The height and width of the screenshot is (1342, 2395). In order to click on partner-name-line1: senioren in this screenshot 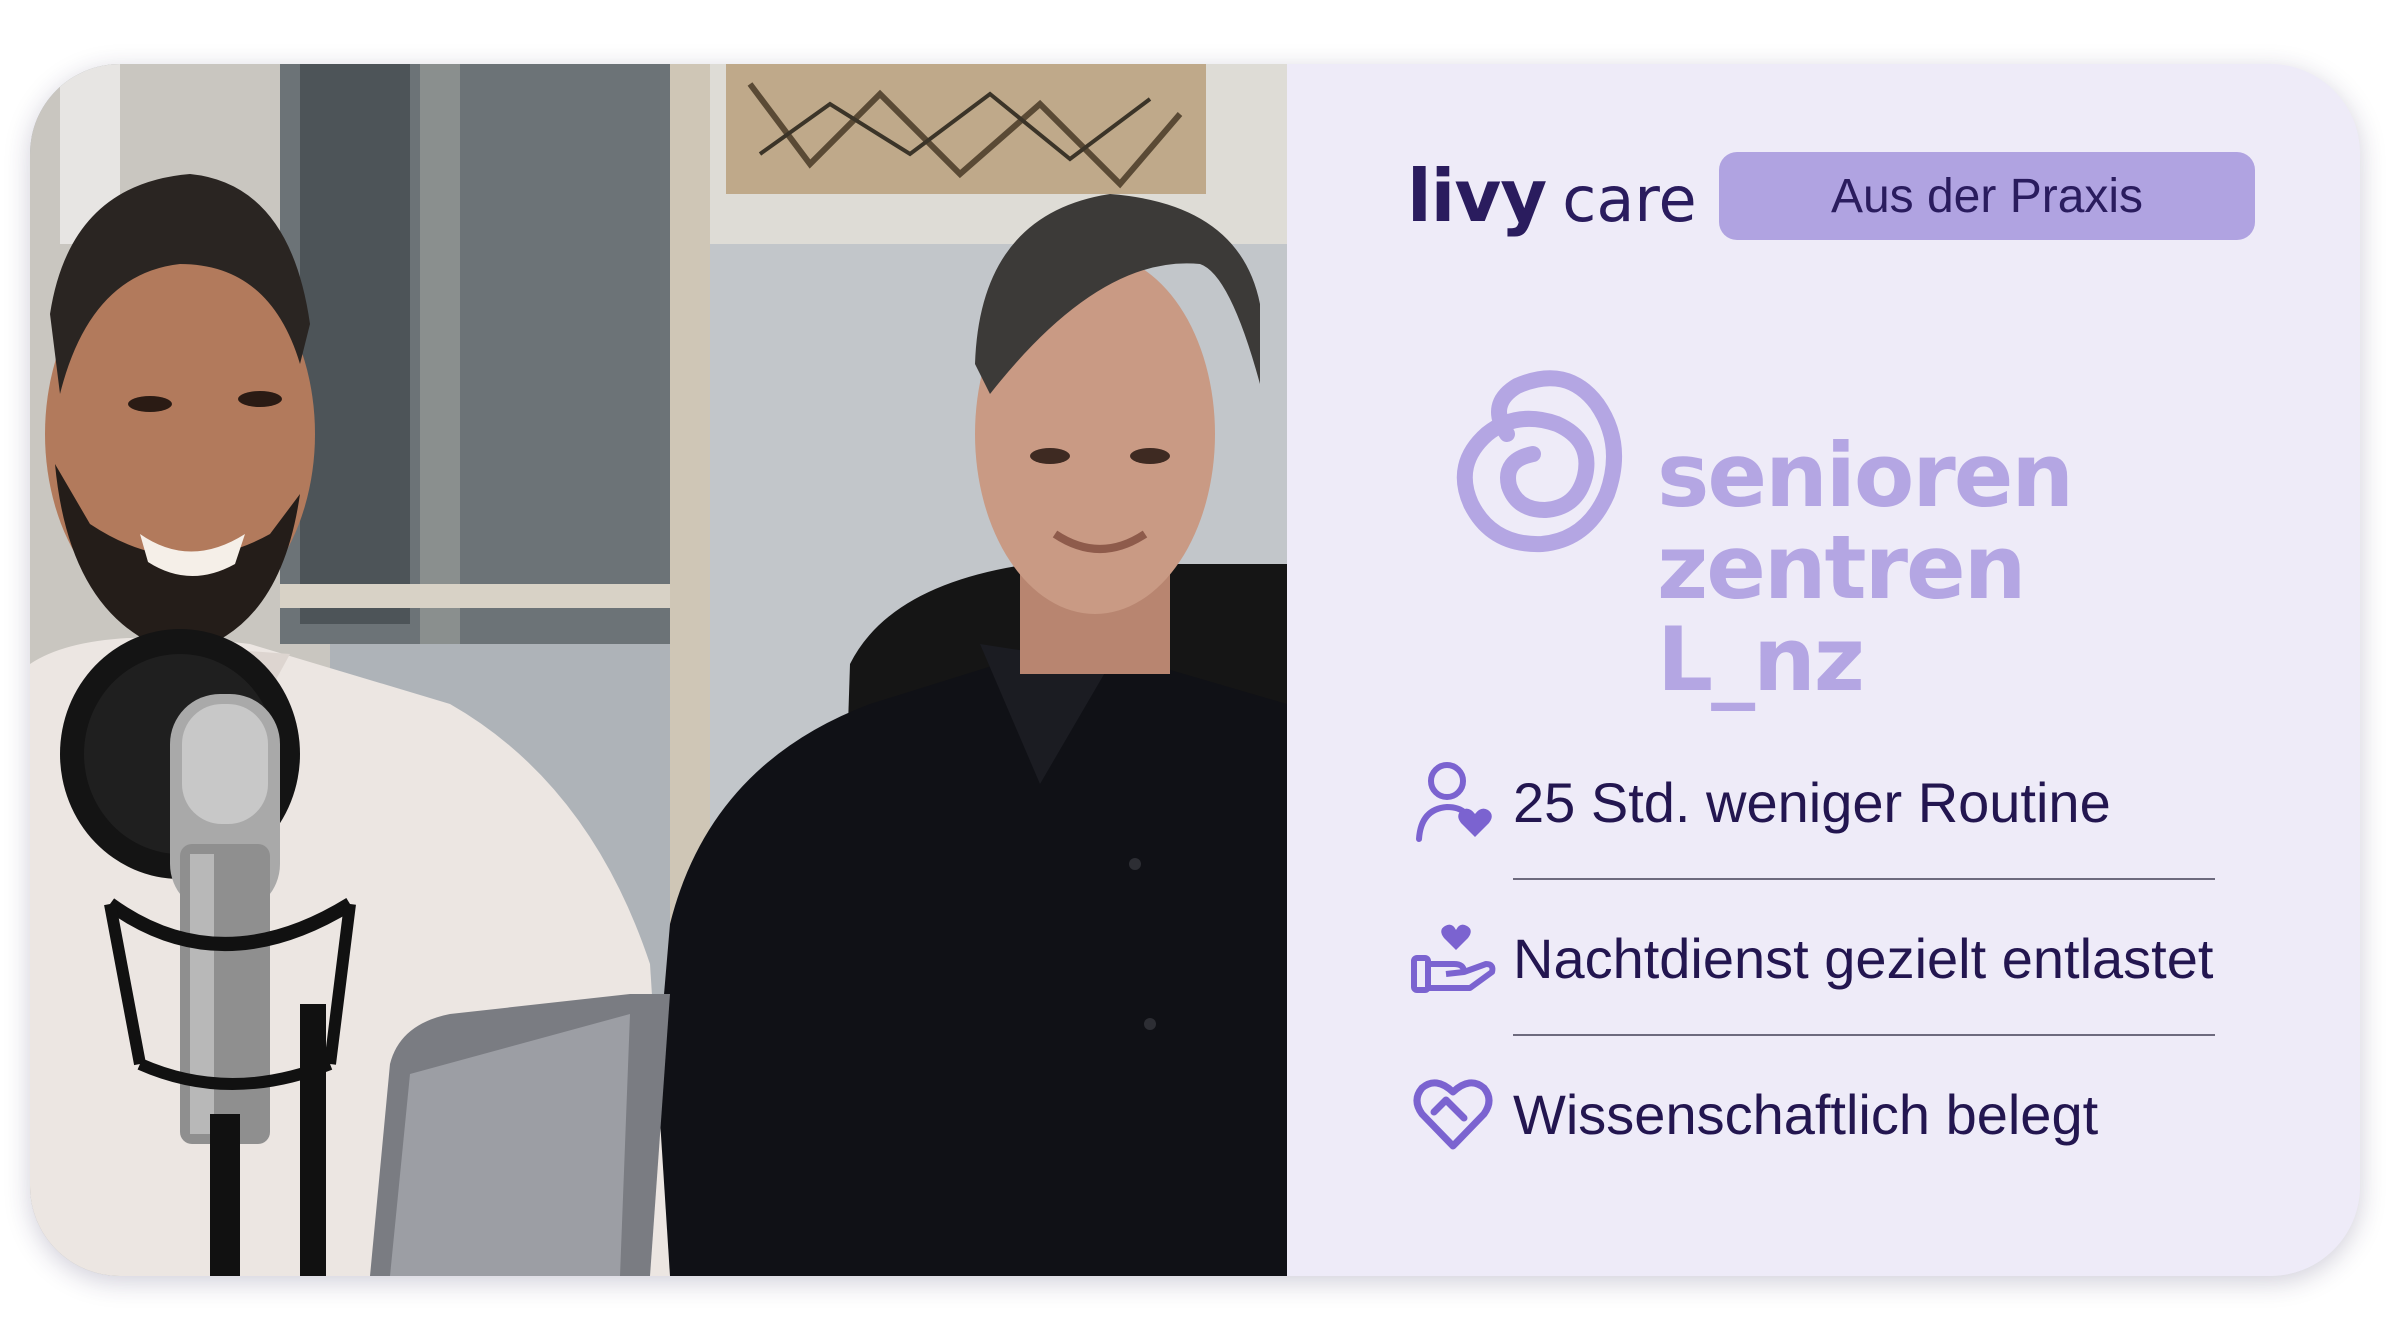, I will do `click(1865, 475)`.